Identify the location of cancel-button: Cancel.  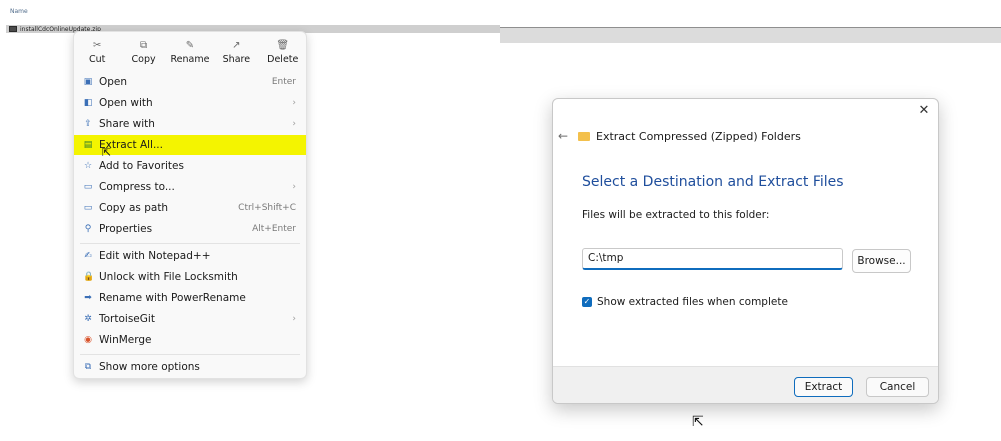
(897, 387).